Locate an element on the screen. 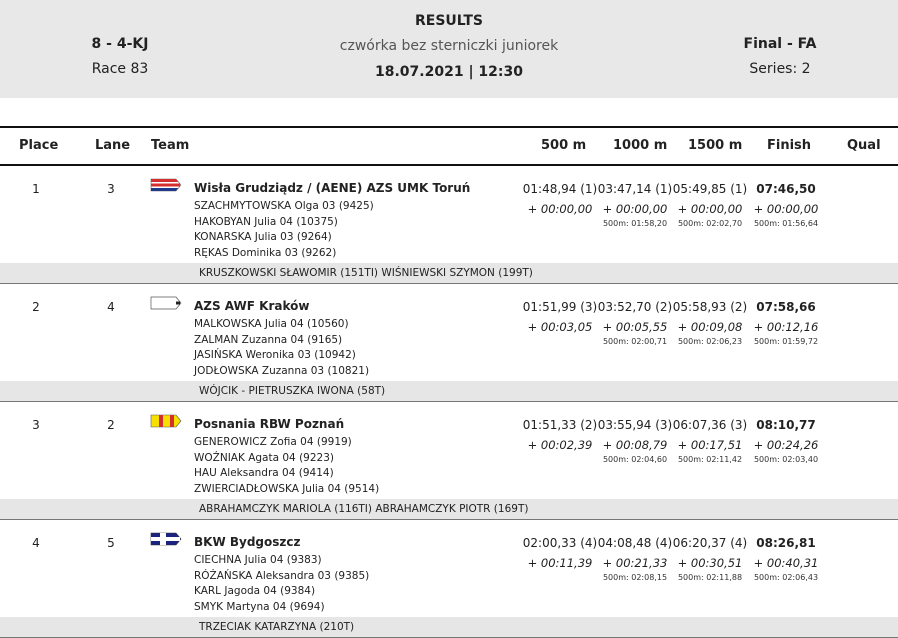 The image size is (898, 638). split-1000m: 03:47,14 (1) + 00:00,00 500m: 01:58,20 is located at coordinates (635, 205).